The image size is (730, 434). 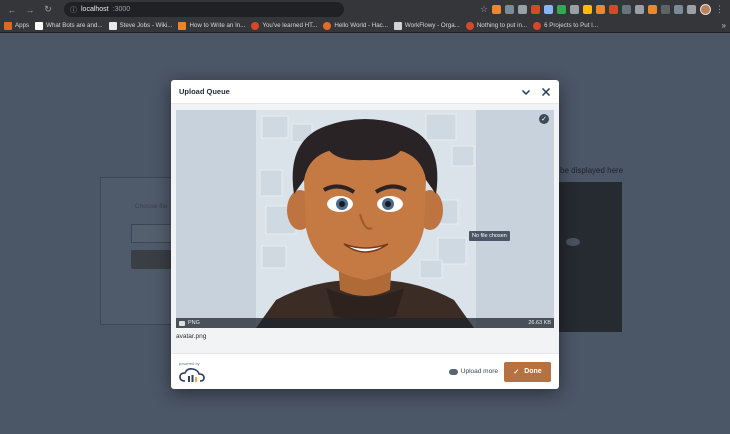 I want to click on wikipedia-icon, so click(x=112, y=25).